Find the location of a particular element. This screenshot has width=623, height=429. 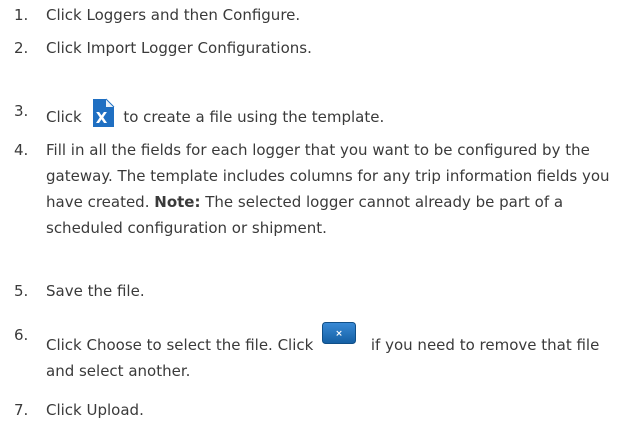

step-number: 2. is located at coordinates (21, 48).